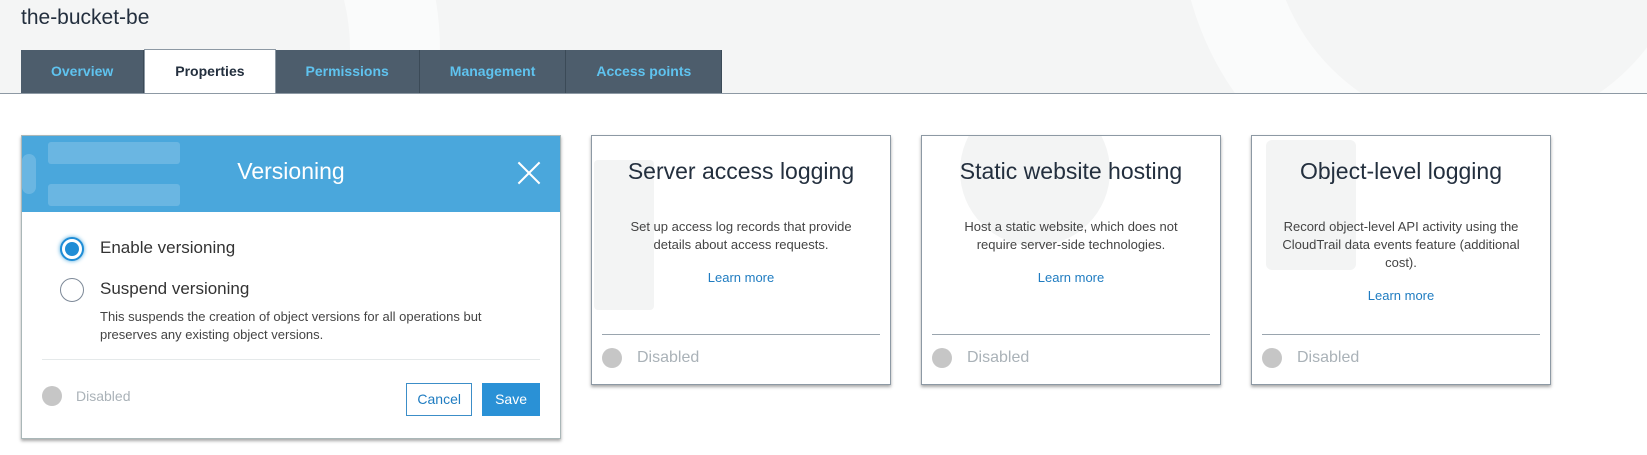 The width and height of the screenshot is (1647, 455). I want to click on suspend-versioning-label: Suspend versioning, so click(174, 289).